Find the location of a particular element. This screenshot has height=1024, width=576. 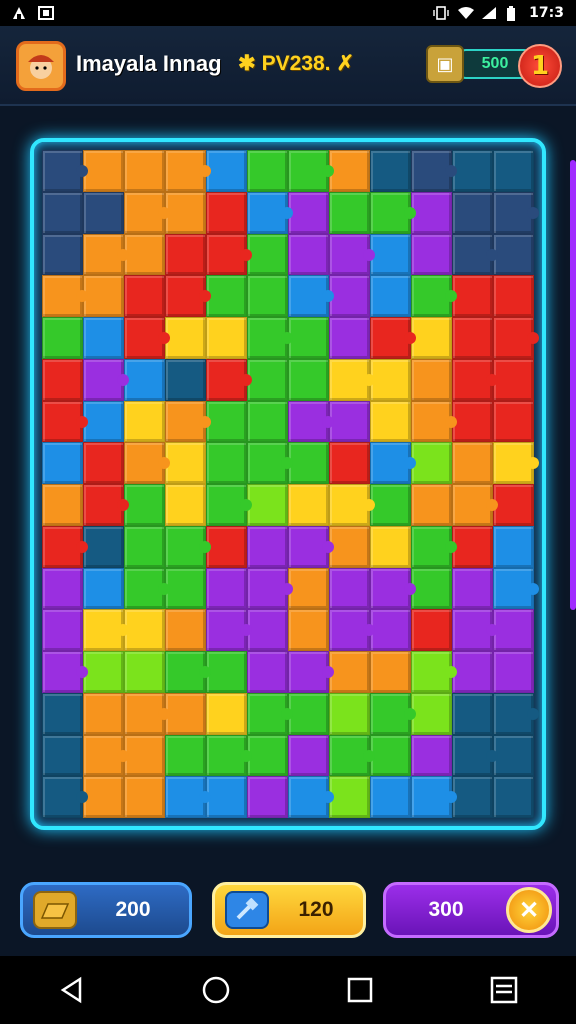

player-avatar is located at coordinates (41, 66).